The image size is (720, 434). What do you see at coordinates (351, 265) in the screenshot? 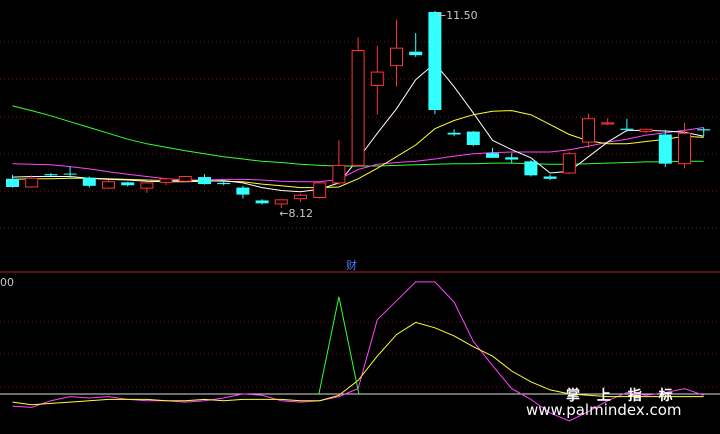
I see `event-marker-label: 财` at bounding box center [351, 265].